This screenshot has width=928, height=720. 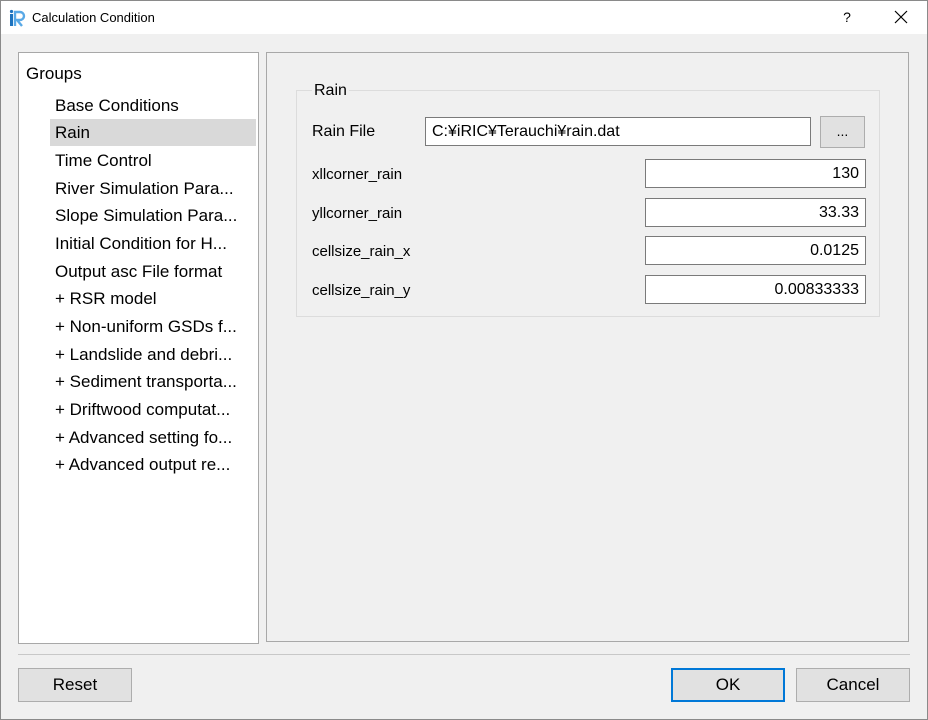 What do you see at coordinates (853, 685) in the screenshot?
I see `cancel-button: Cancel` at bounding box center [853, 685].